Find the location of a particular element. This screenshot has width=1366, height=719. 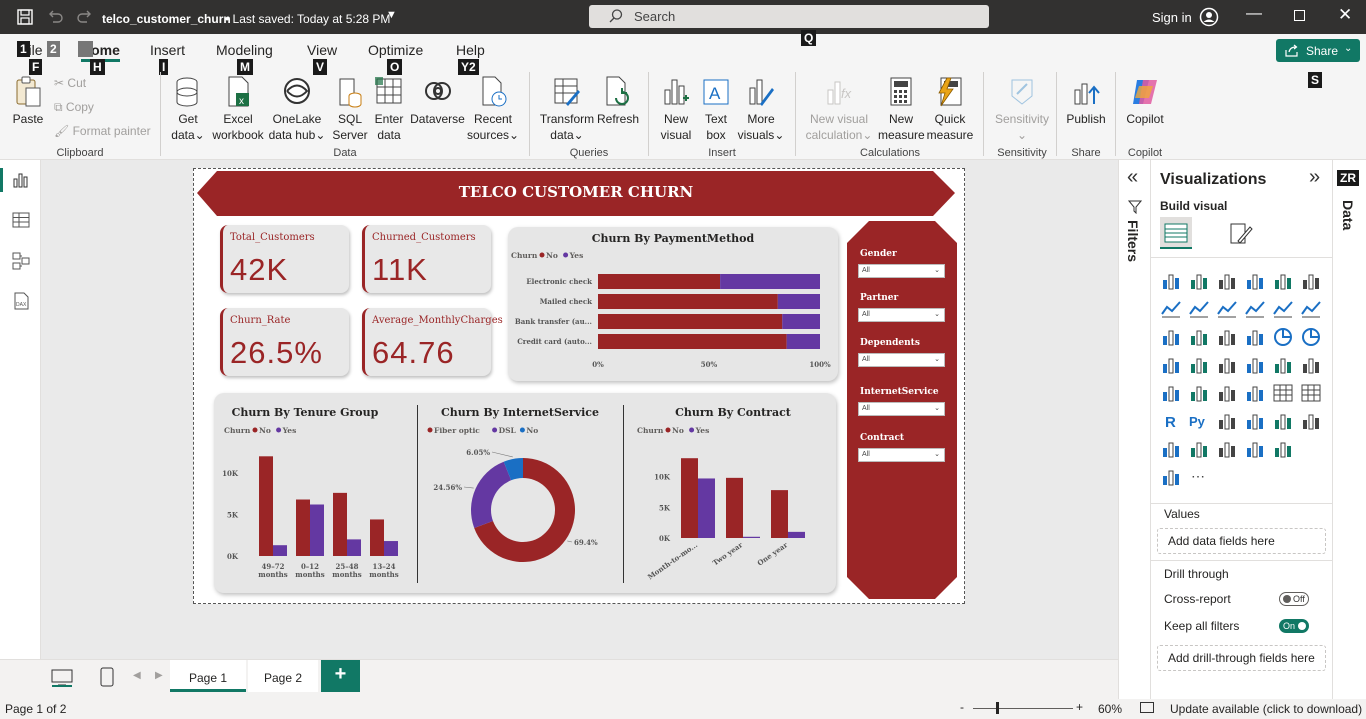

new-visual-calculation-button: fx New visual calculation⌄ is located at coordinates (839, 109).